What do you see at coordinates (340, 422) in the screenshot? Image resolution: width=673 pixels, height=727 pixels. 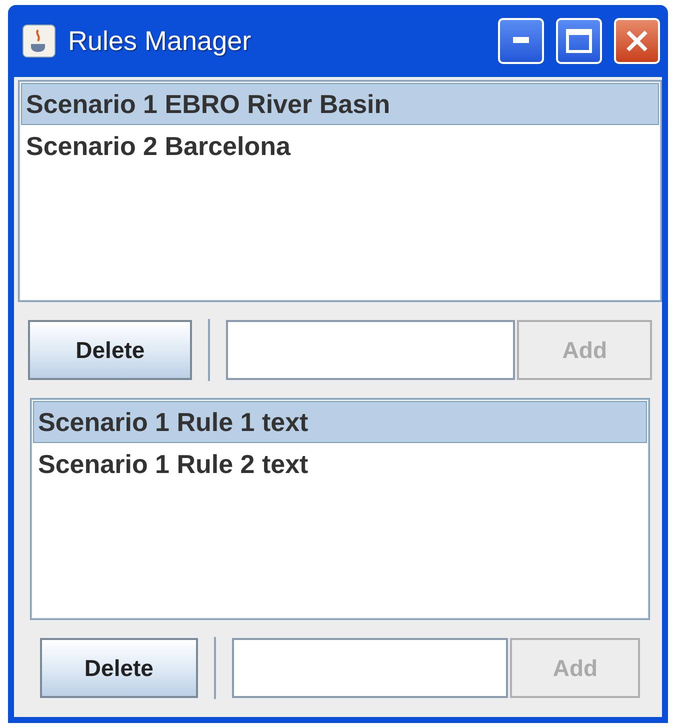 I see `list-item: Scenario 1 Rule 1 text` at bounding box center [340, 422].